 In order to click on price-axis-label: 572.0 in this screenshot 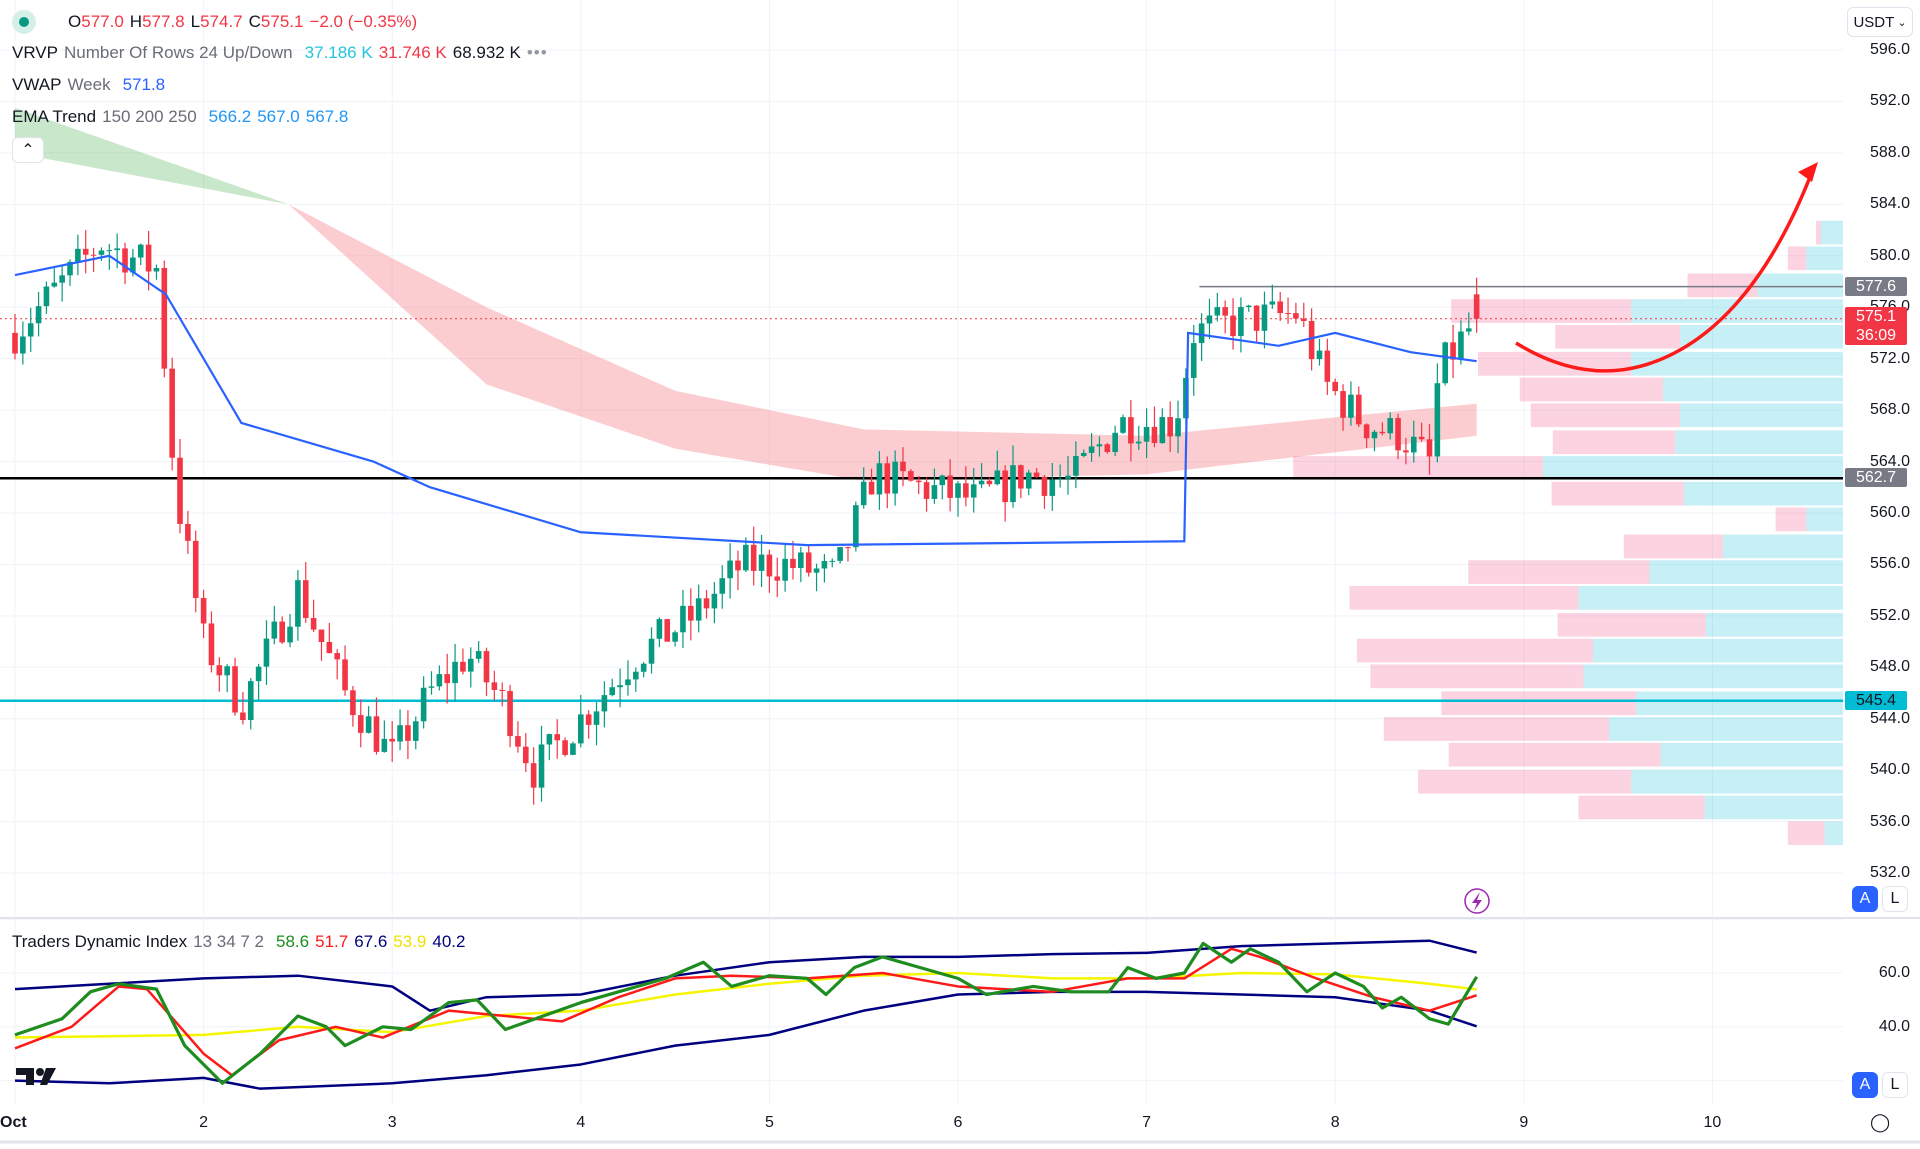, I will do `click(1889, 358)`.